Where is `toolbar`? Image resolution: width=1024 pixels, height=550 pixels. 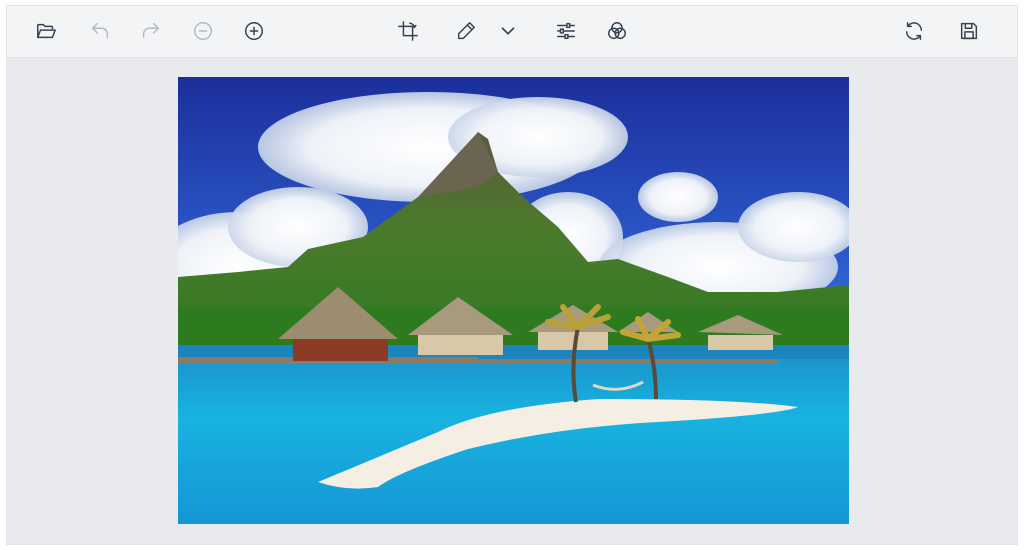 toolbar is located at coordinates (512, 32).